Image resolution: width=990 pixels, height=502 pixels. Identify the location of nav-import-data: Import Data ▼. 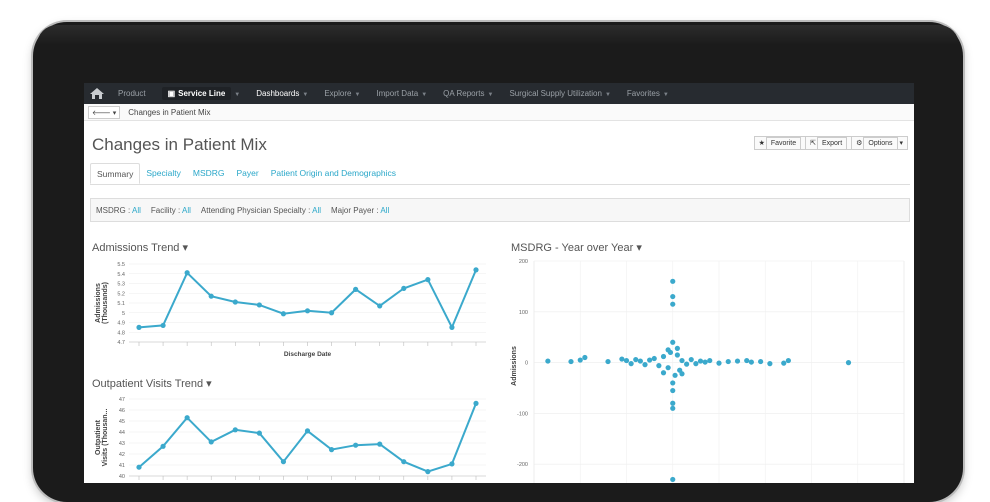
(401, 93).